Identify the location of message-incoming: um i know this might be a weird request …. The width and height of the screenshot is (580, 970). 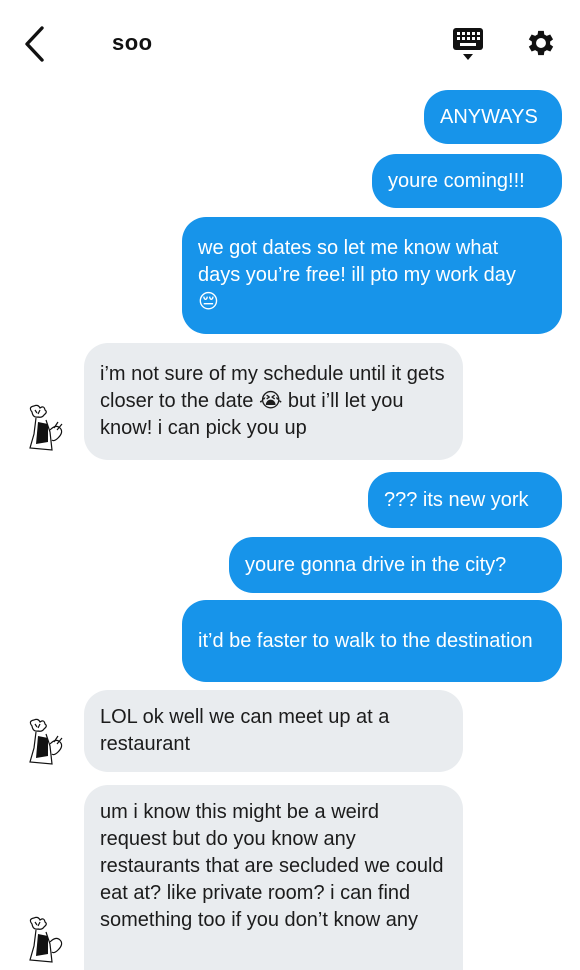
(273, 877).